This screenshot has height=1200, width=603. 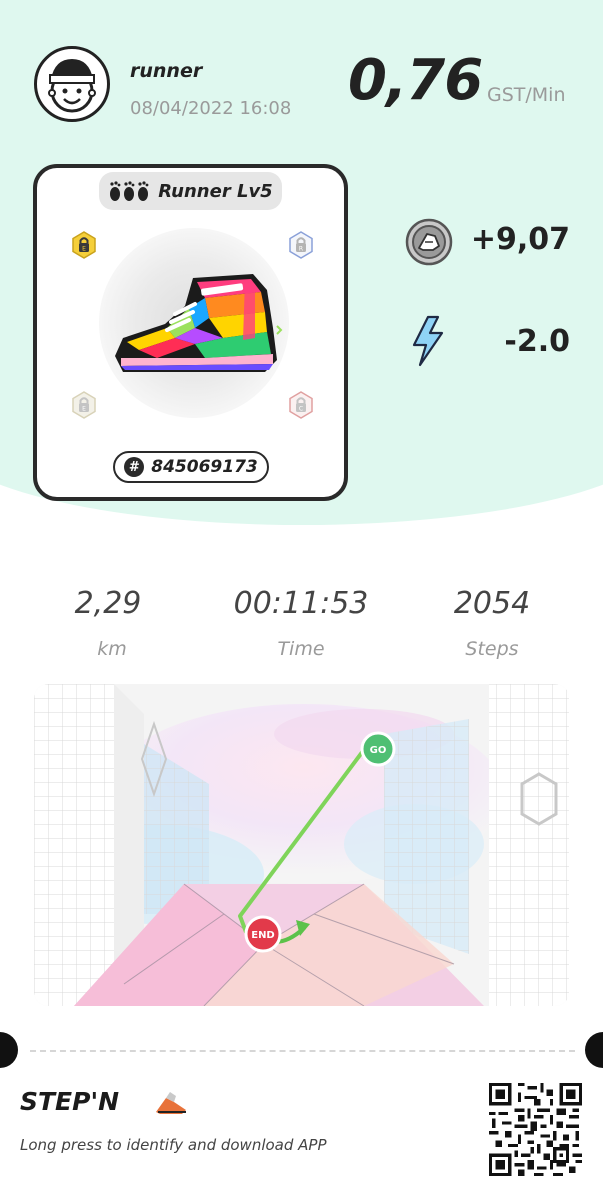 What do you see at coordinates (594, 1050) in the screenshot?
I see `ticket-notch-right` at bounding box center [594, 1050].